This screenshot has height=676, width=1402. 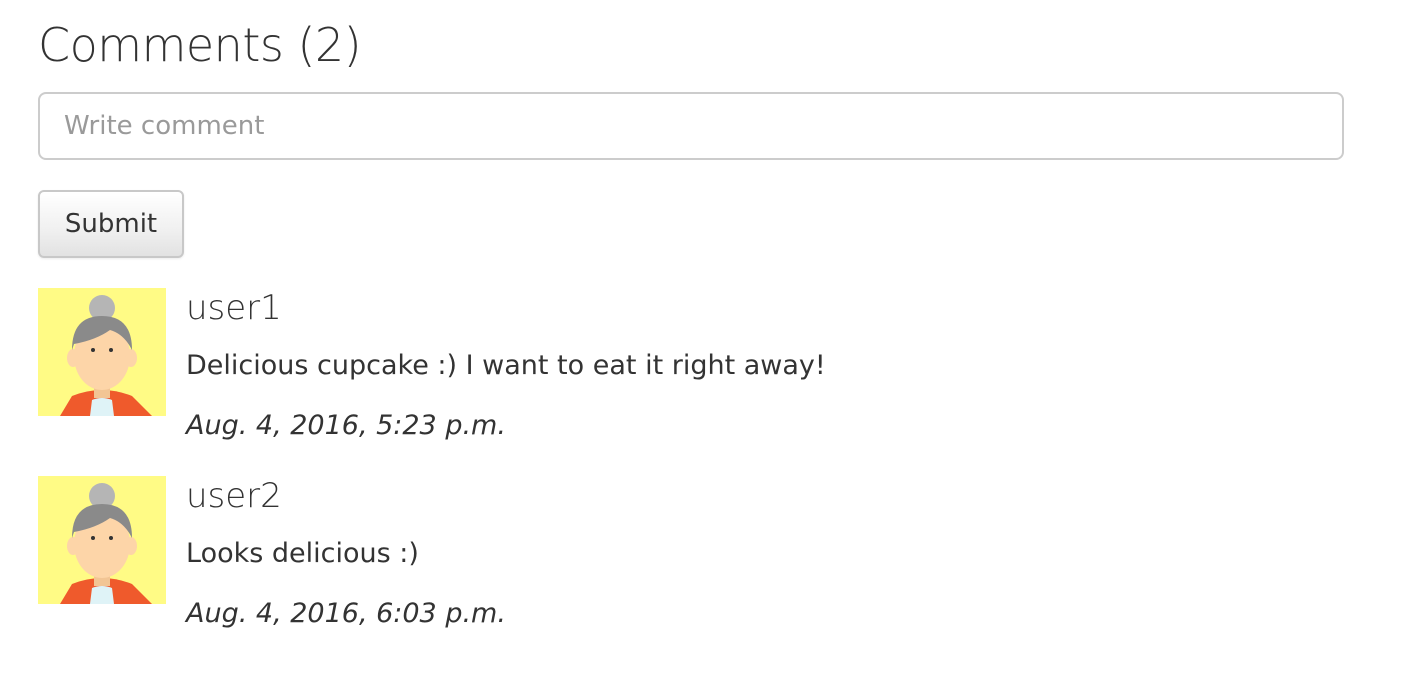 What do you see at coordinates (111, 224) in the screenshot?
I see `submit-button: Submit` at bounding box center [111, 224].